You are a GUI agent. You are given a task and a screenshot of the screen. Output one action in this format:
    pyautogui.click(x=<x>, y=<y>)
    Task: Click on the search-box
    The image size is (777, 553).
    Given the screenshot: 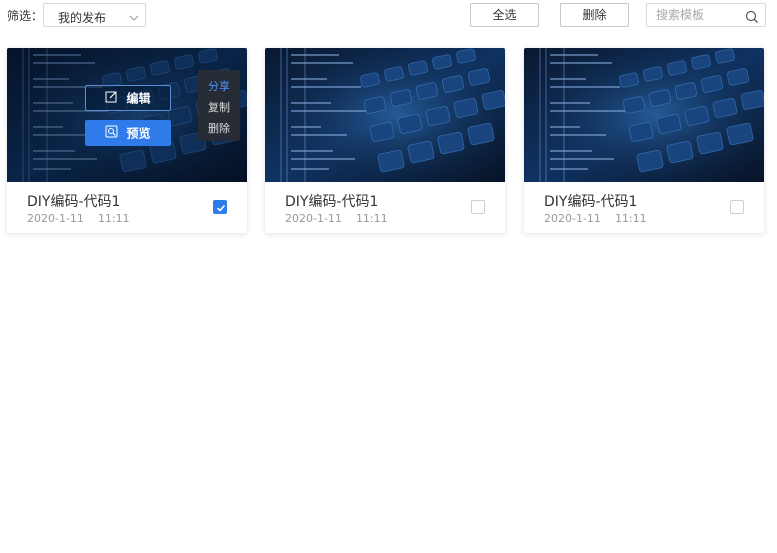 What is the action you would take?
    pyautogui.click(x=706, y=15)
    